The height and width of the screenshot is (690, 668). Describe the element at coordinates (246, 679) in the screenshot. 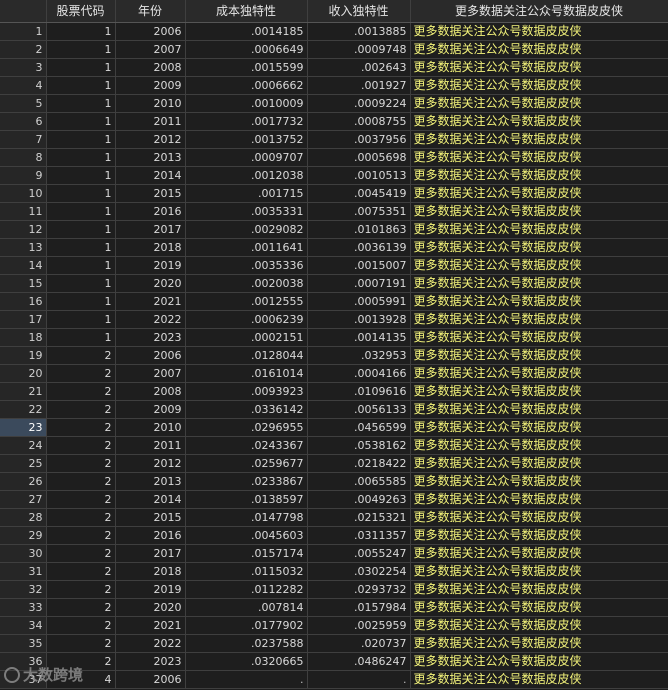

I see `cost-uniqueness-cell: .` at that location.